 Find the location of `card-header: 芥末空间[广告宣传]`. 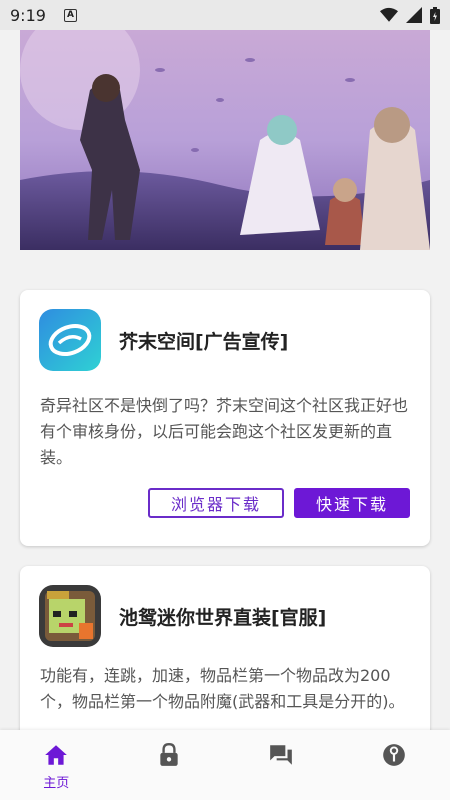

card-header: 芥末空间[广告宣传] is located at coordinates (225, 330).